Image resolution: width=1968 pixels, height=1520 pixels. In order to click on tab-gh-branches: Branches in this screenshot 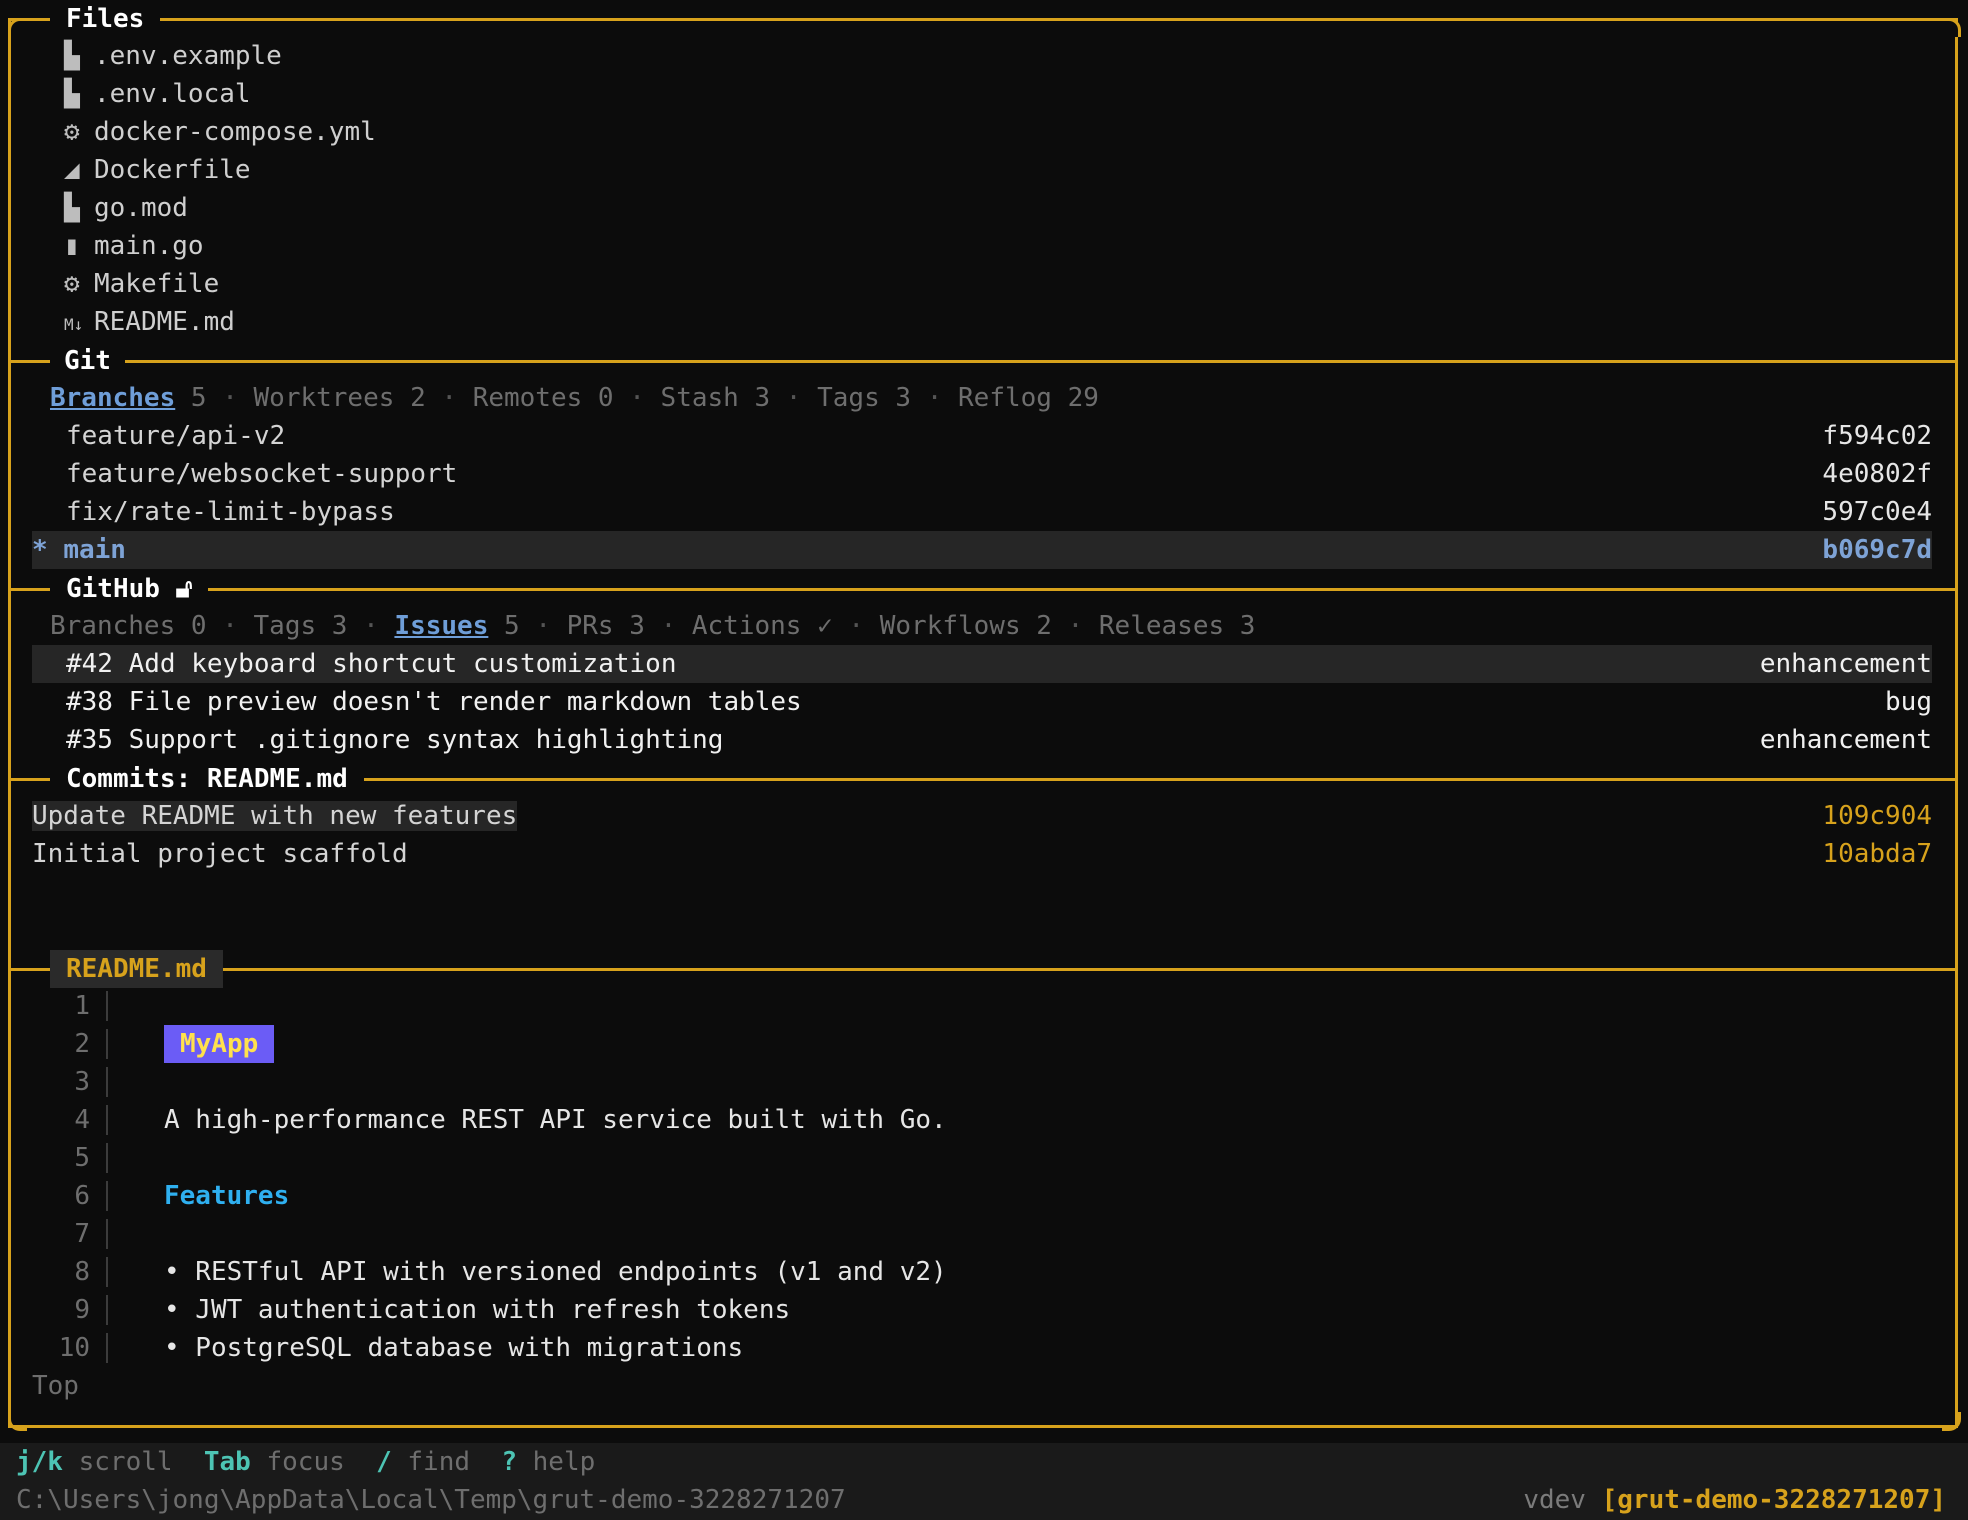, I will do `click(112, 626)`.